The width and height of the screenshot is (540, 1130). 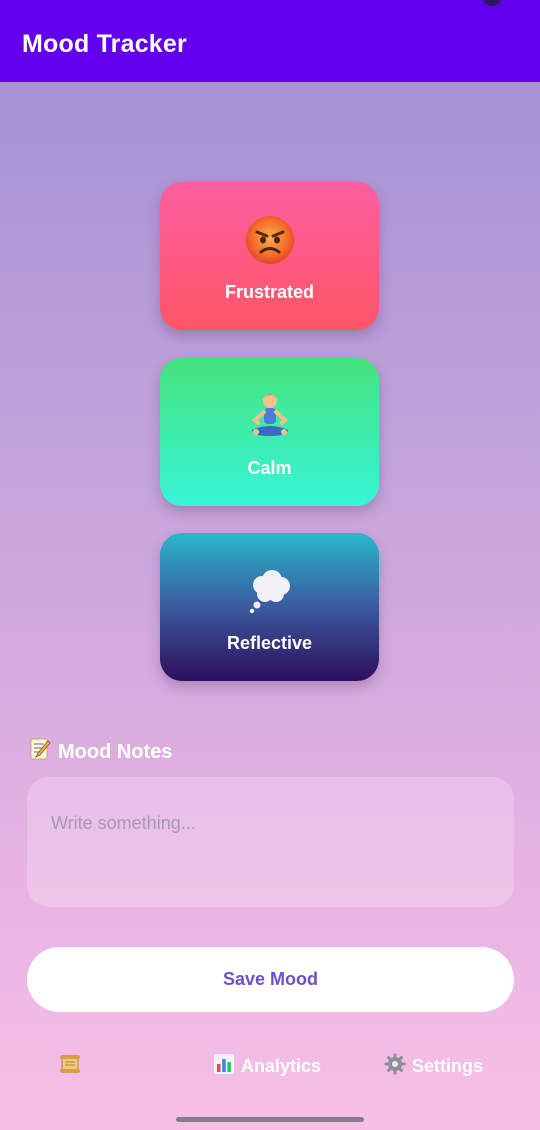 I want to click on mood-label: Calm, so click(x=269, y=468).